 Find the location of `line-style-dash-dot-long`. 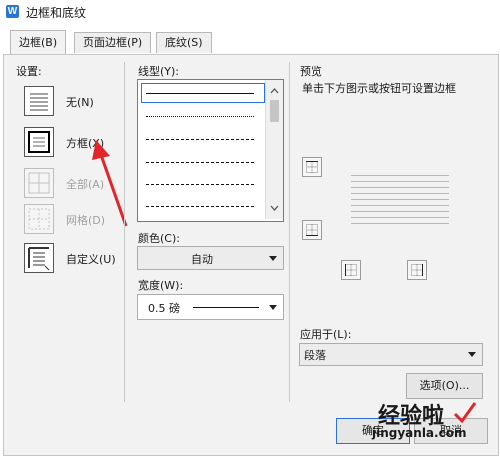

line-style-dash-dot-long is located at coordinates (200, 206).